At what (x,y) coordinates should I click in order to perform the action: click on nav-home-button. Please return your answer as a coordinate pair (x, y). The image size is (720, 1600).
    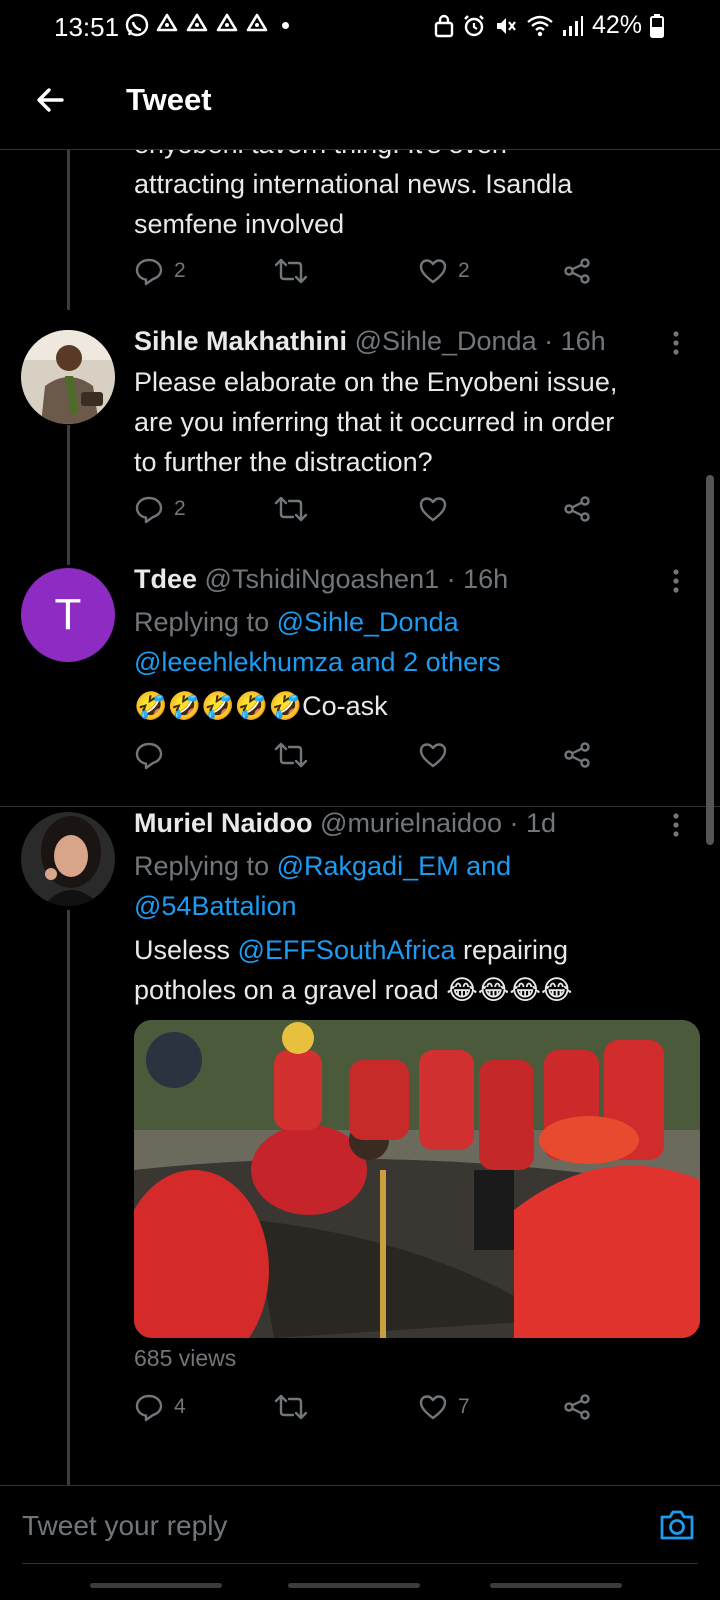
    Looking at the image, I should click on (354, 1585).